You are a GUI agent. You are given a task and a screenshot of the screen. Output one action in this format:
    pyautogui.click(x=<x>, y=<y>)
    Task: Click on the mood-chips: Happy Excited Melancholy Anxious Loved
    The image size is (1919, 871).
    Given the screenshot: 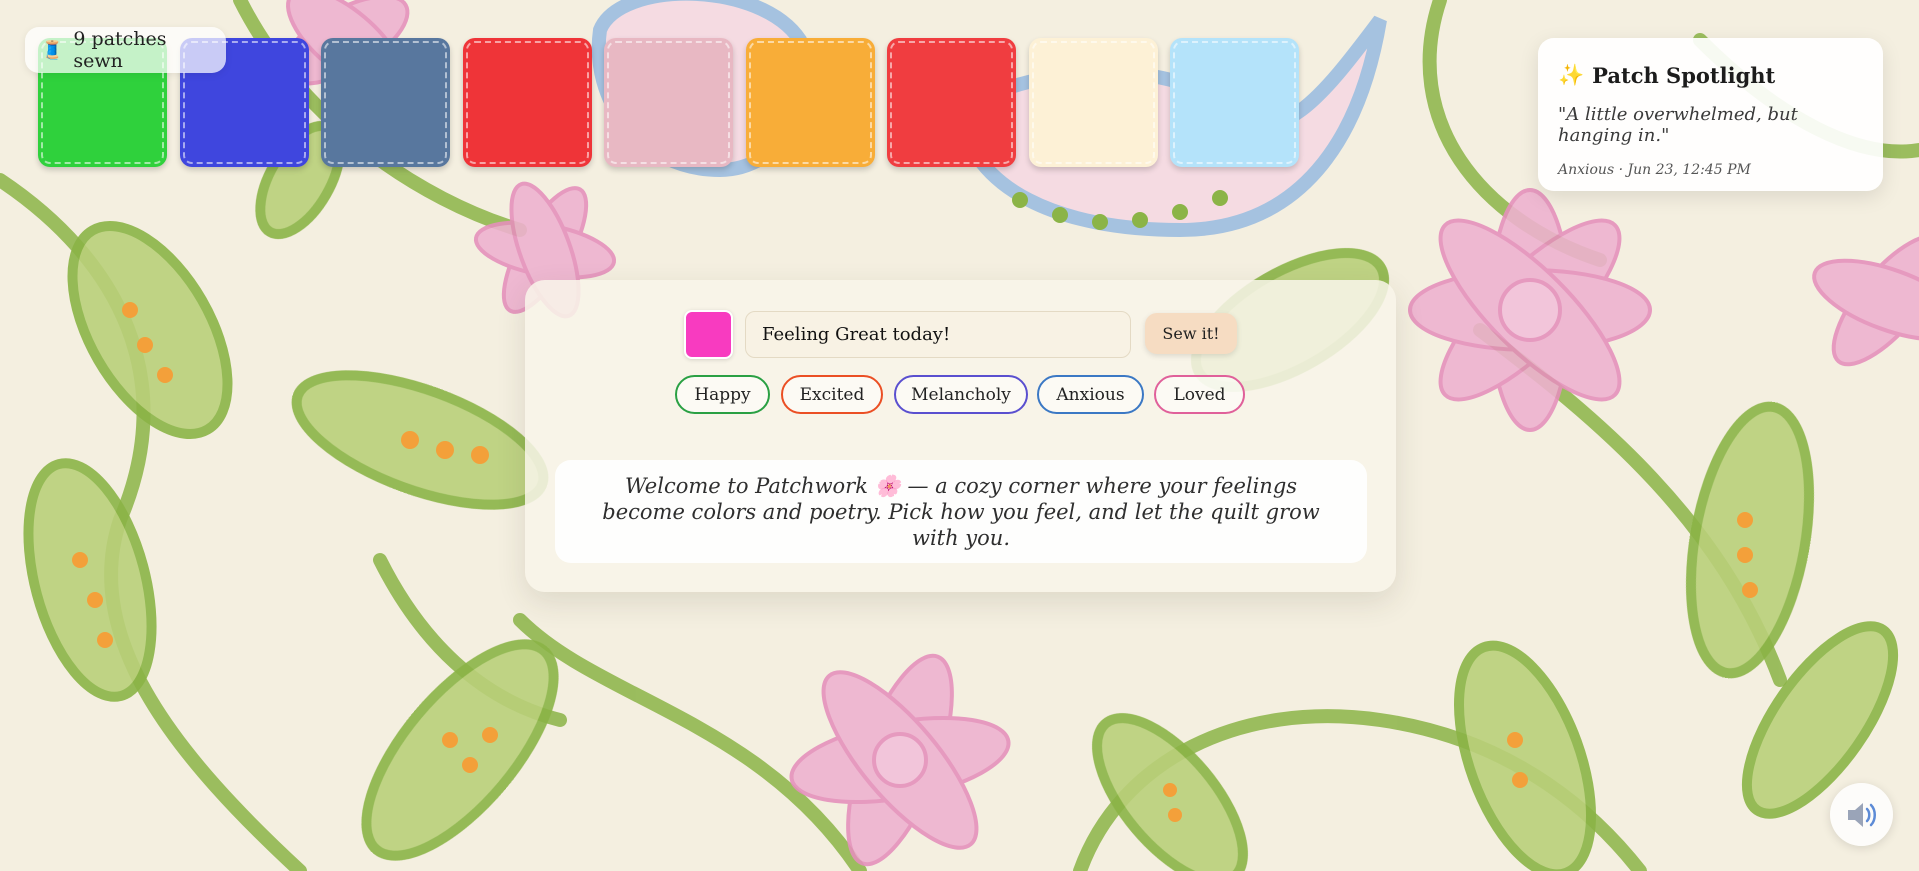 What is the action you would take?
    pyautogui.click(x=960, y=395)
    